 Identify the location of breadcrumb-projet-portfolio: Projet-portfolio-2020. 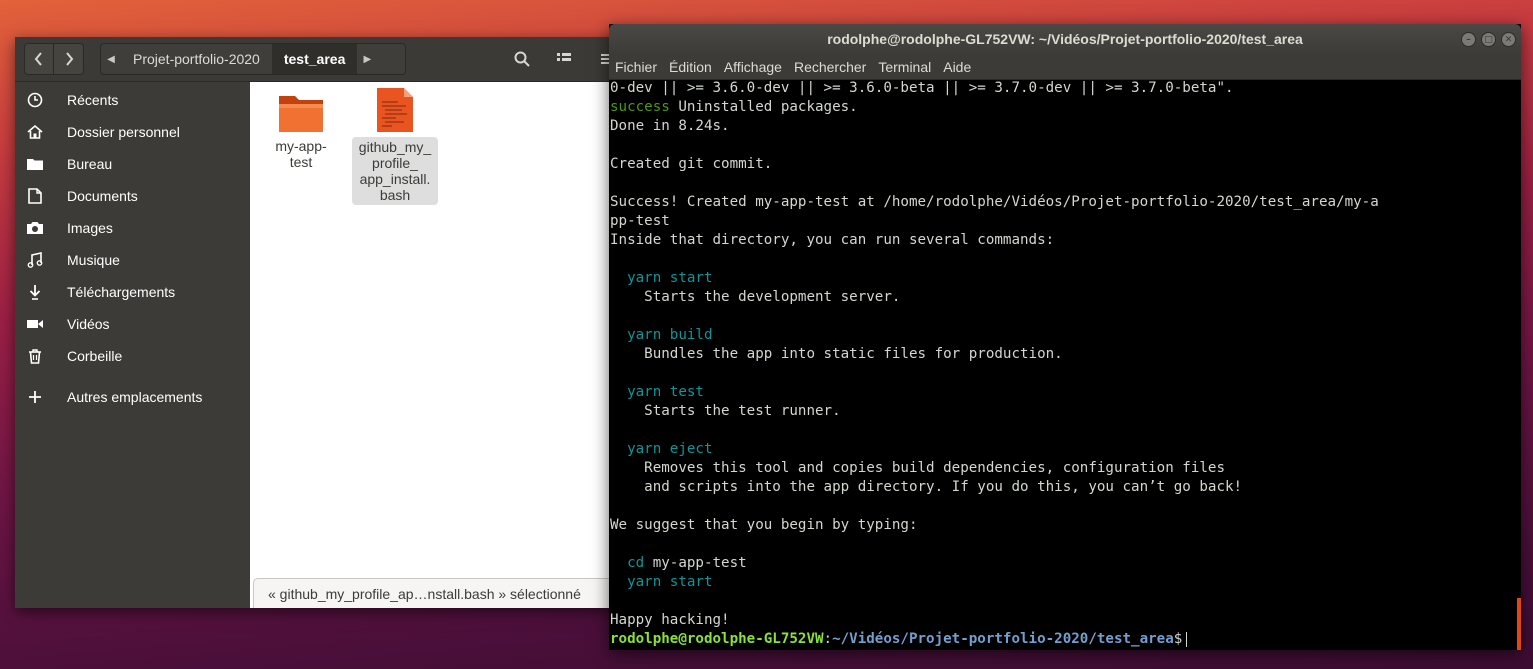
(196, 59).